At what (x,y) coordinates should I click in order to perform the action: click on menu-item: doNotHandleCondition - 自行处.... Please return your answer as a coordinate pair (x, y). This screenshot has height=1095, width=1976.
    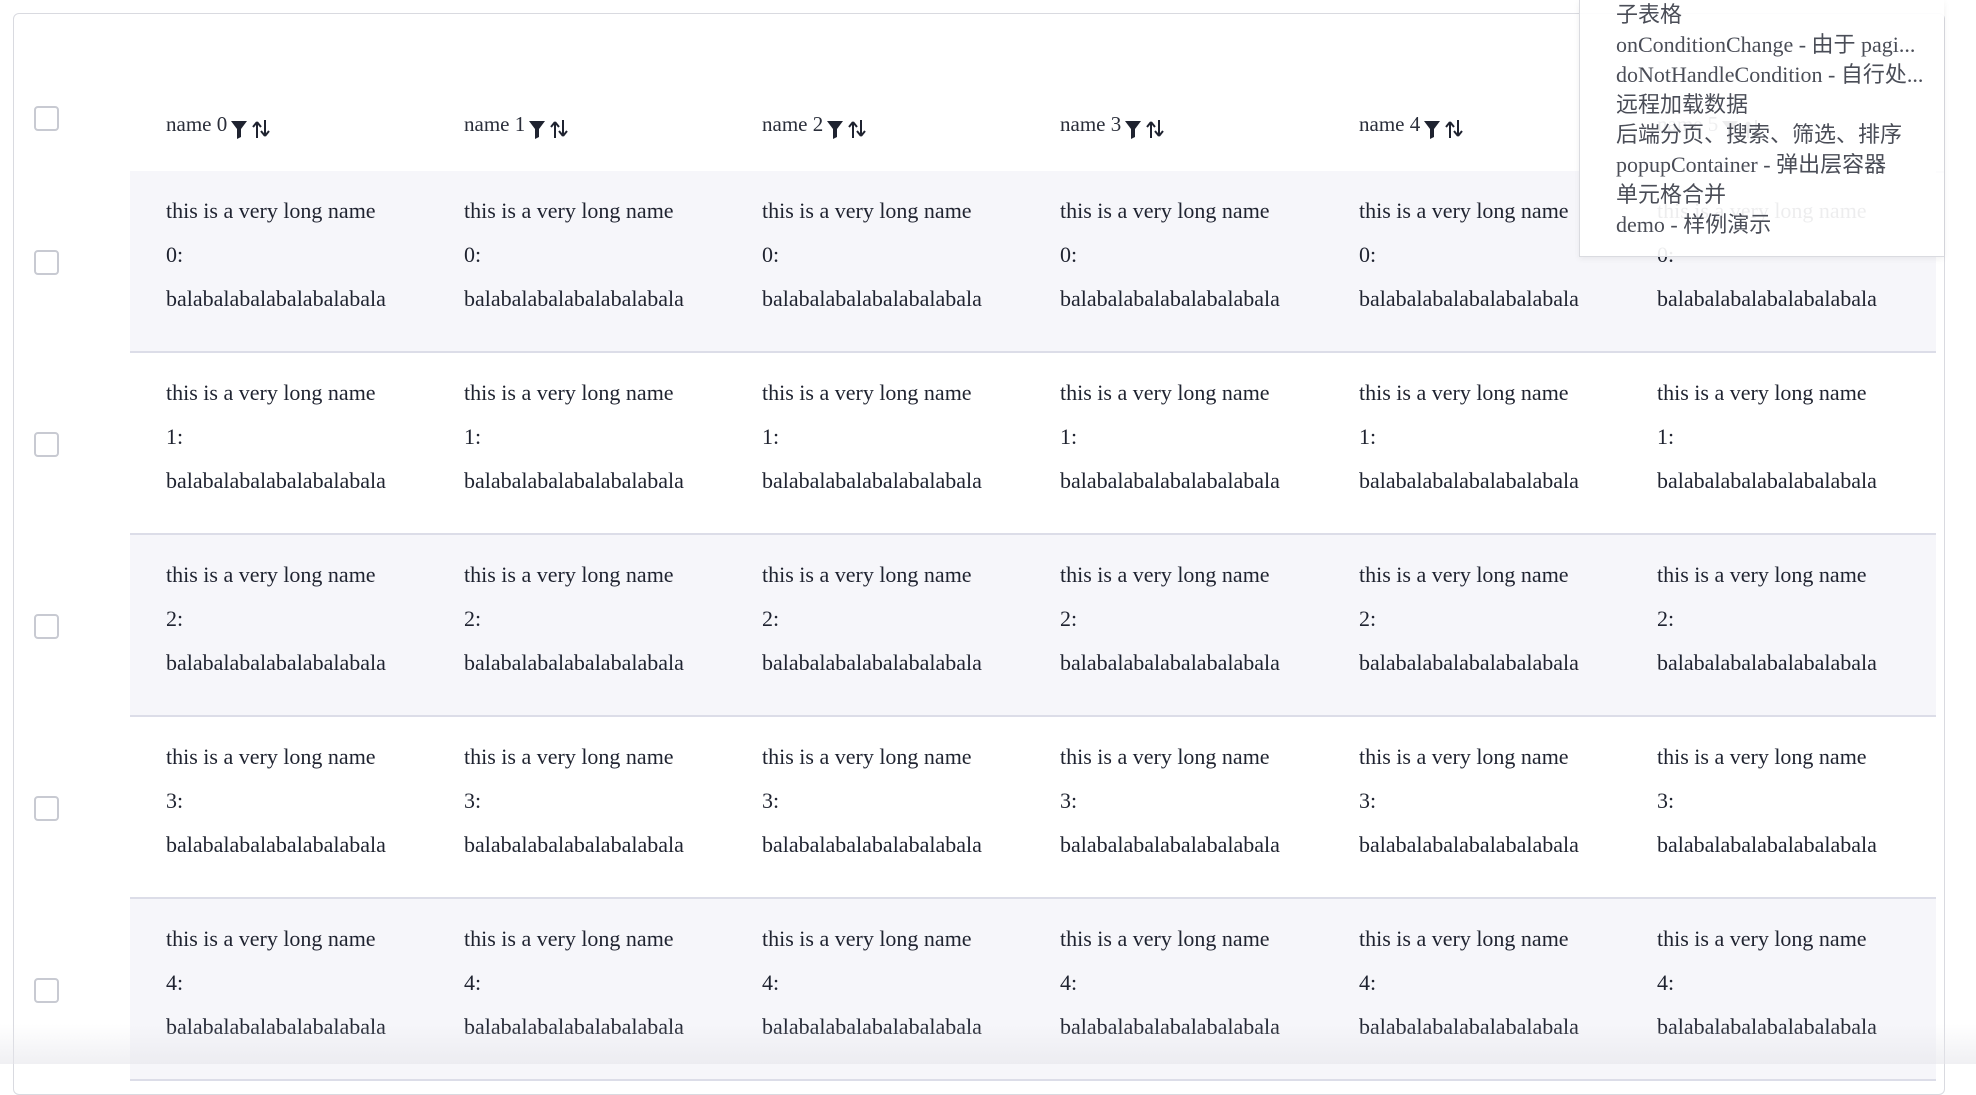
    Looking at the image, I should click on (1781, 75).